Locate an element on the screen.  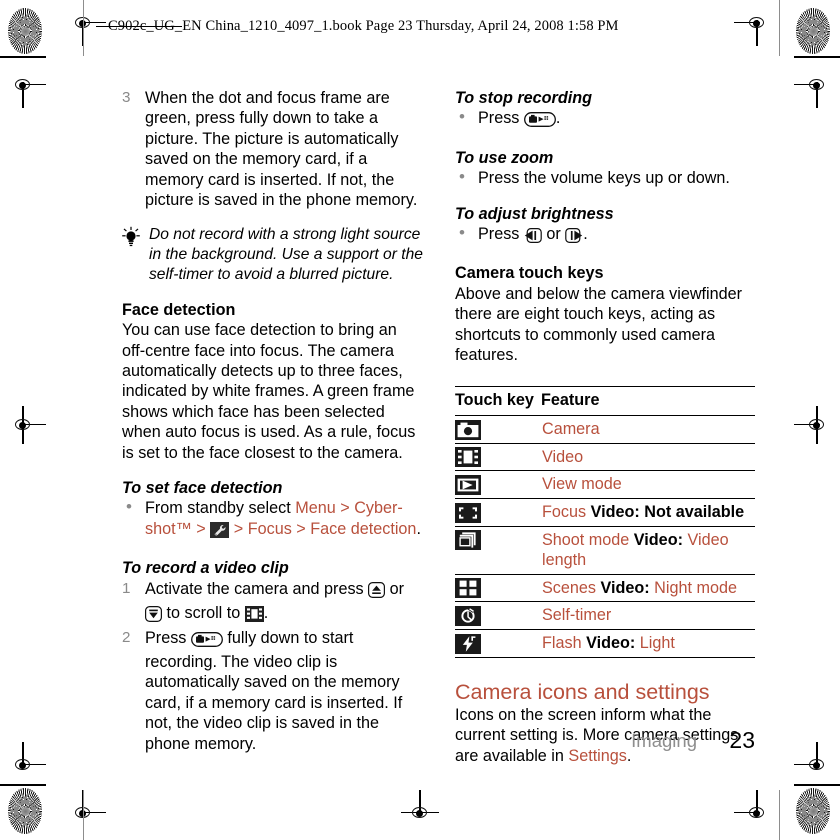
table-header-row: Touch key Feature is located at coordinates (605, 401).